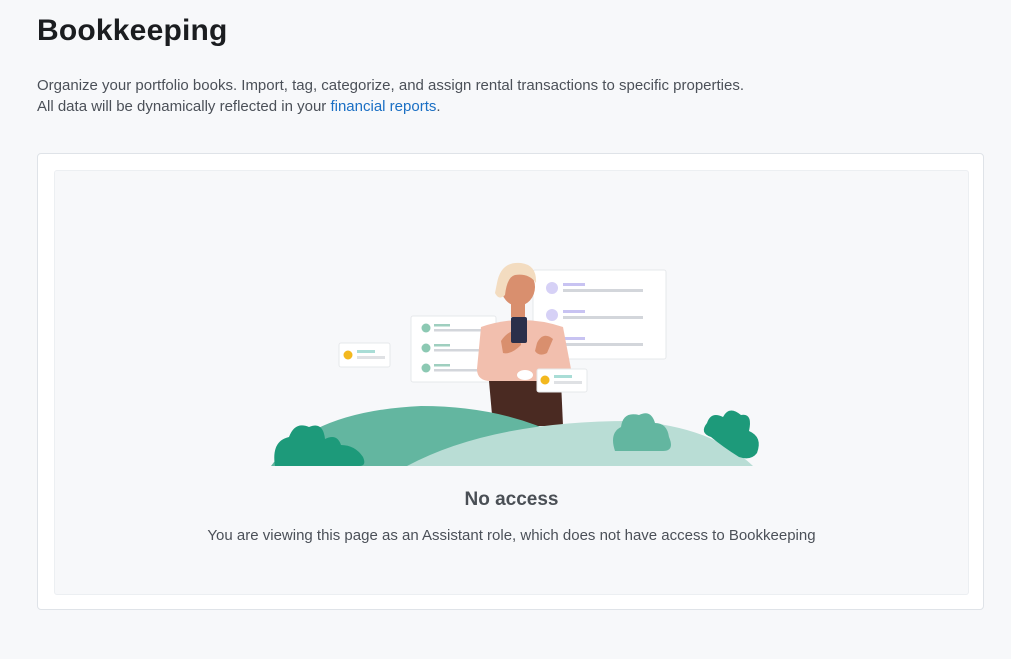  I want to click on description-suffix: ., so click(438, 106).